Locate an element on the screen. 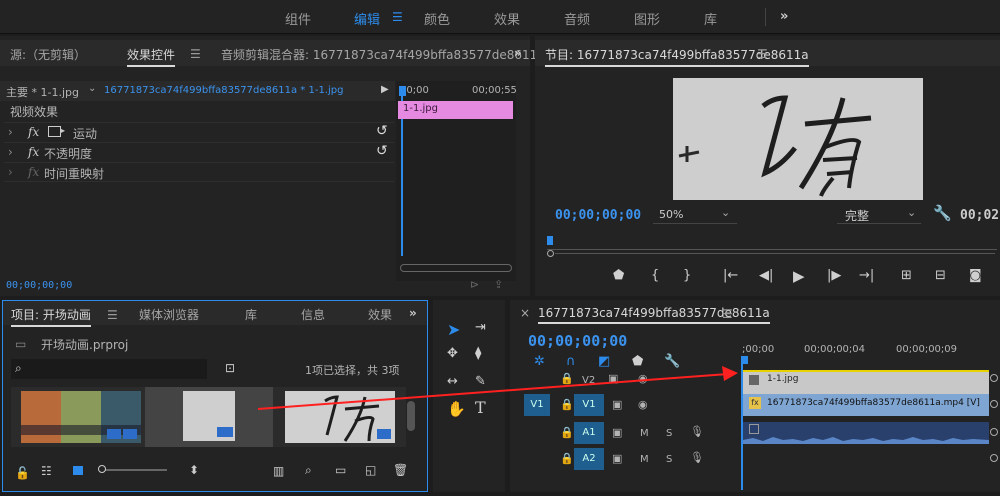  effect-row-time-remap: › fx 时间重映射 is located at coordinates (199, 172).